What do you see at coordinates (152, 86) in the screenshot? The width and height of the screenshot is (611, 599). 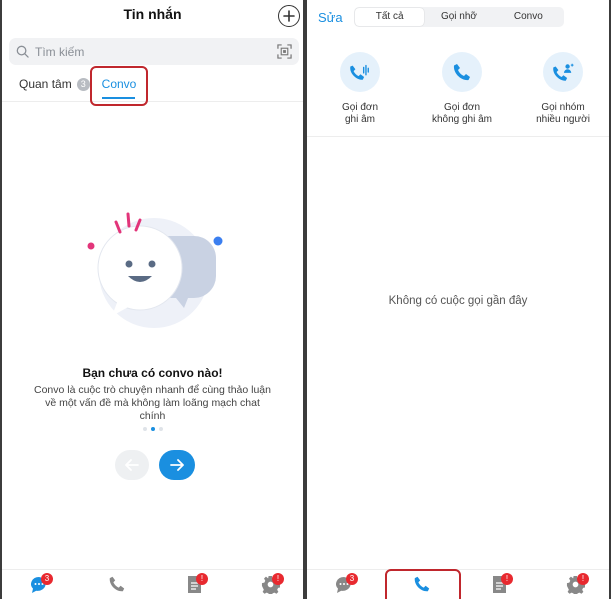 I see `message-tabs: Quan tâm 3 Convo` at bounding box center [152, 86].